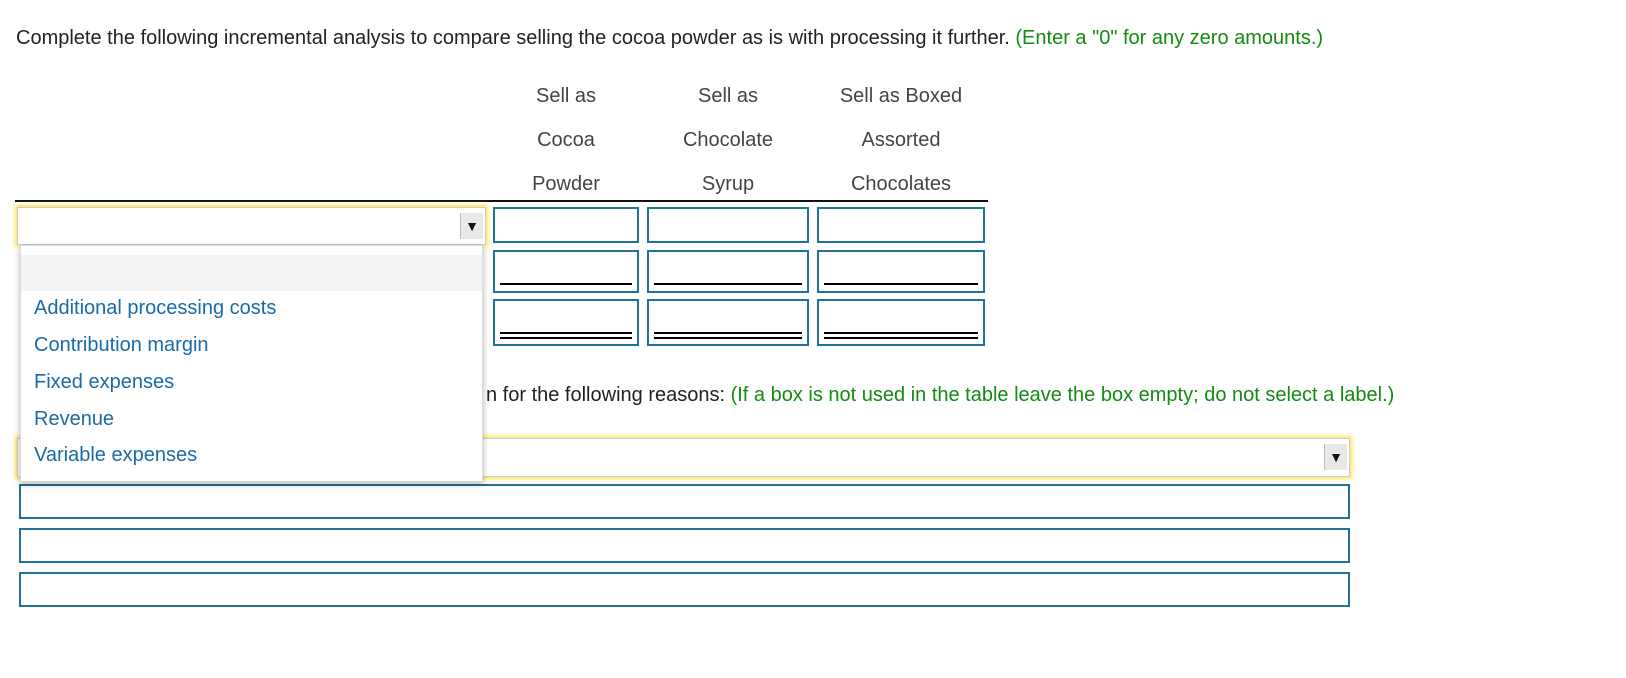 This screenshot has height=678, width=1626. I want to click on option-revenue: Revenue, so click(74, 419).